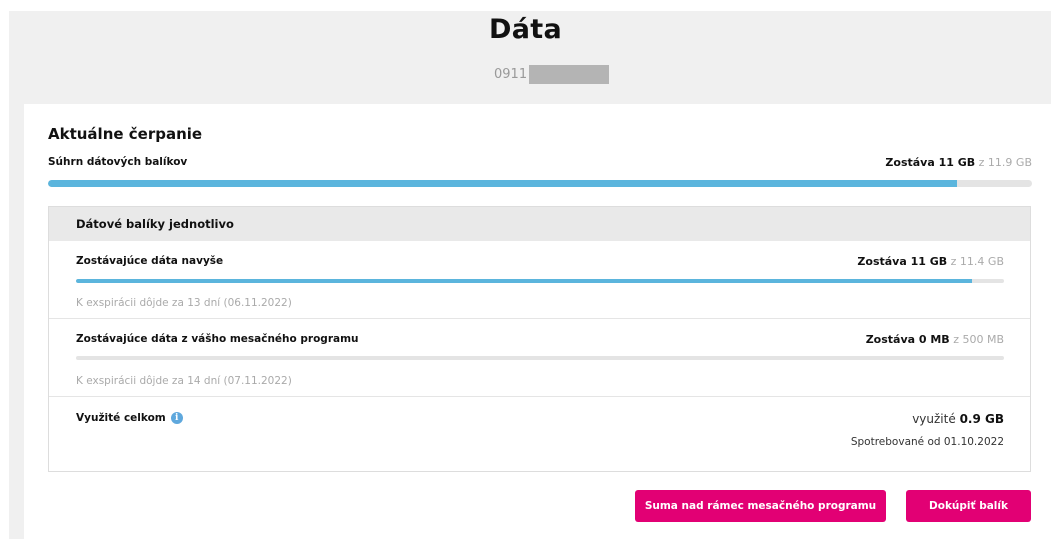  I want to click on phone-number-prefix: 0911, so click(511, 74).